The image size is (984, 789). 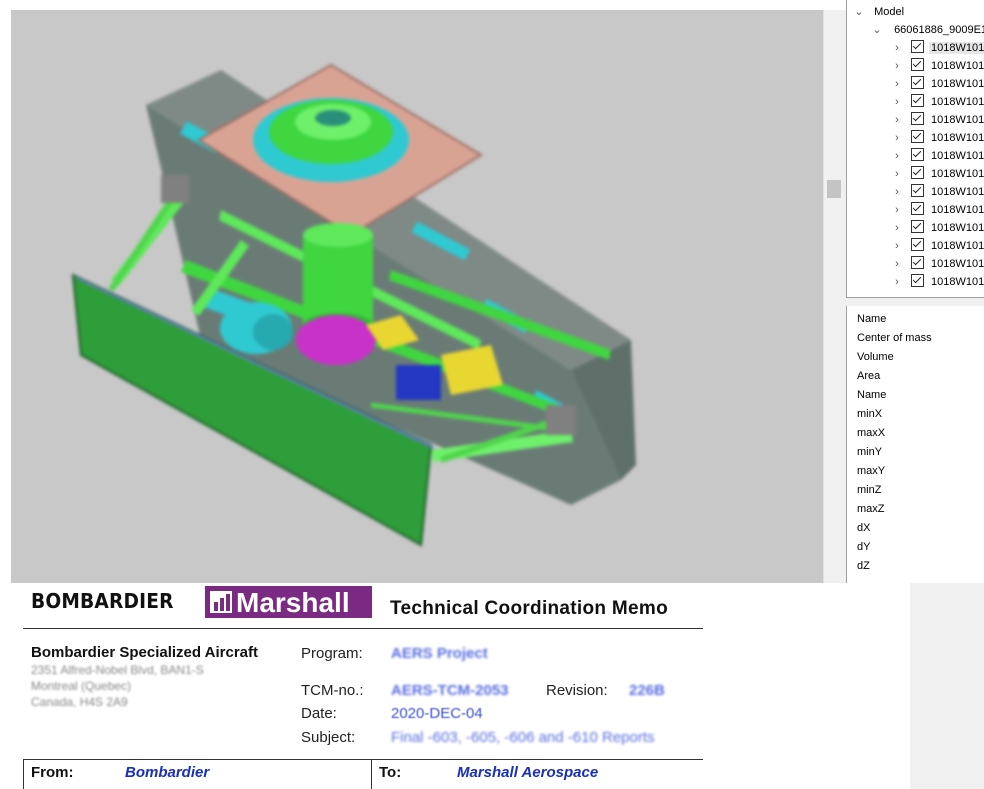 I want to click on from-to-rule-top, so click(x=363, y=759).